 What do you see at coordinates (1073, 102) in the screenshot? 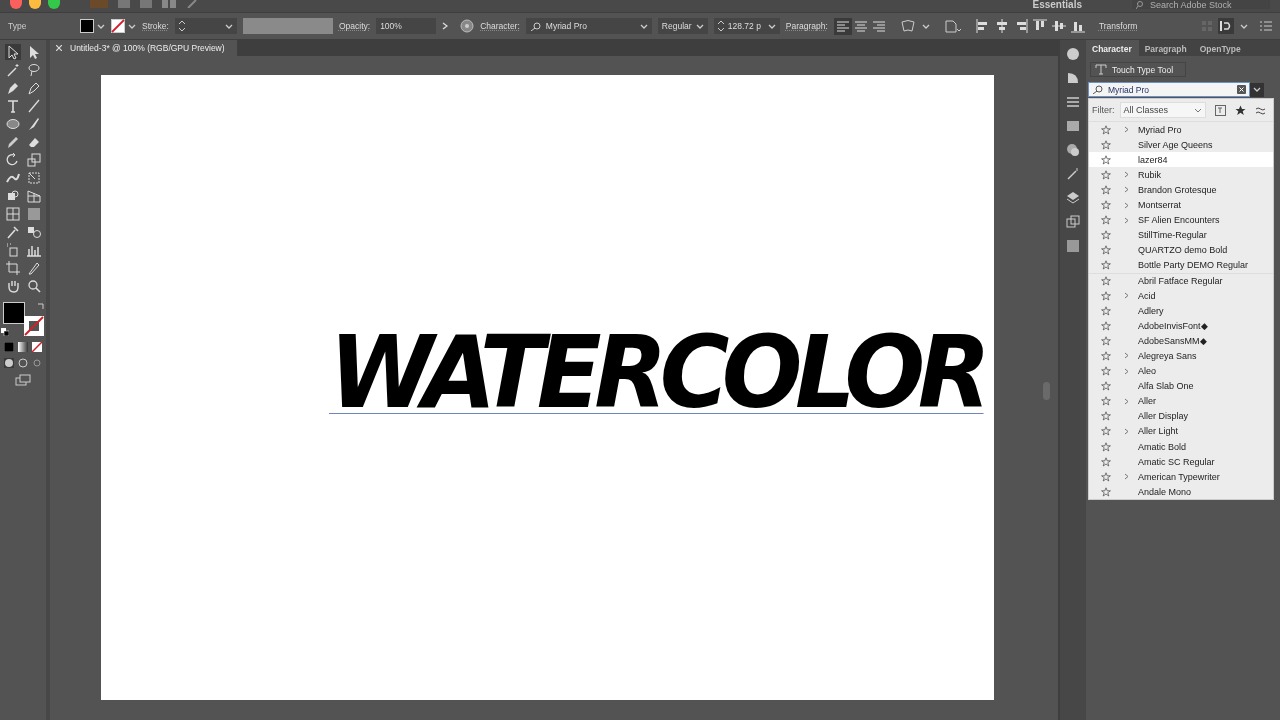
I see `stroke-icon` at bounding box center [1073, 102].